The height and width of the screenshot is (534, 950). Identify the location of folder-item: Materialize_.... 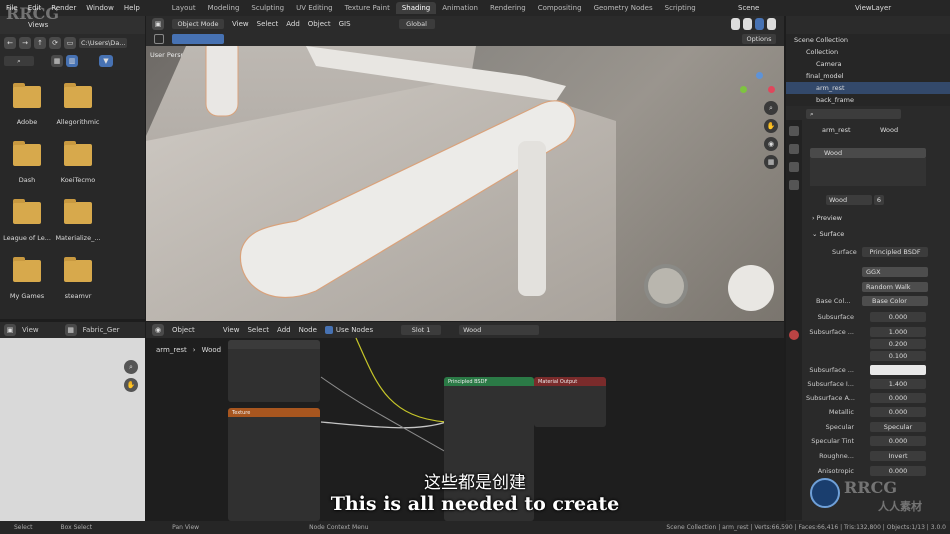
(78, 220).